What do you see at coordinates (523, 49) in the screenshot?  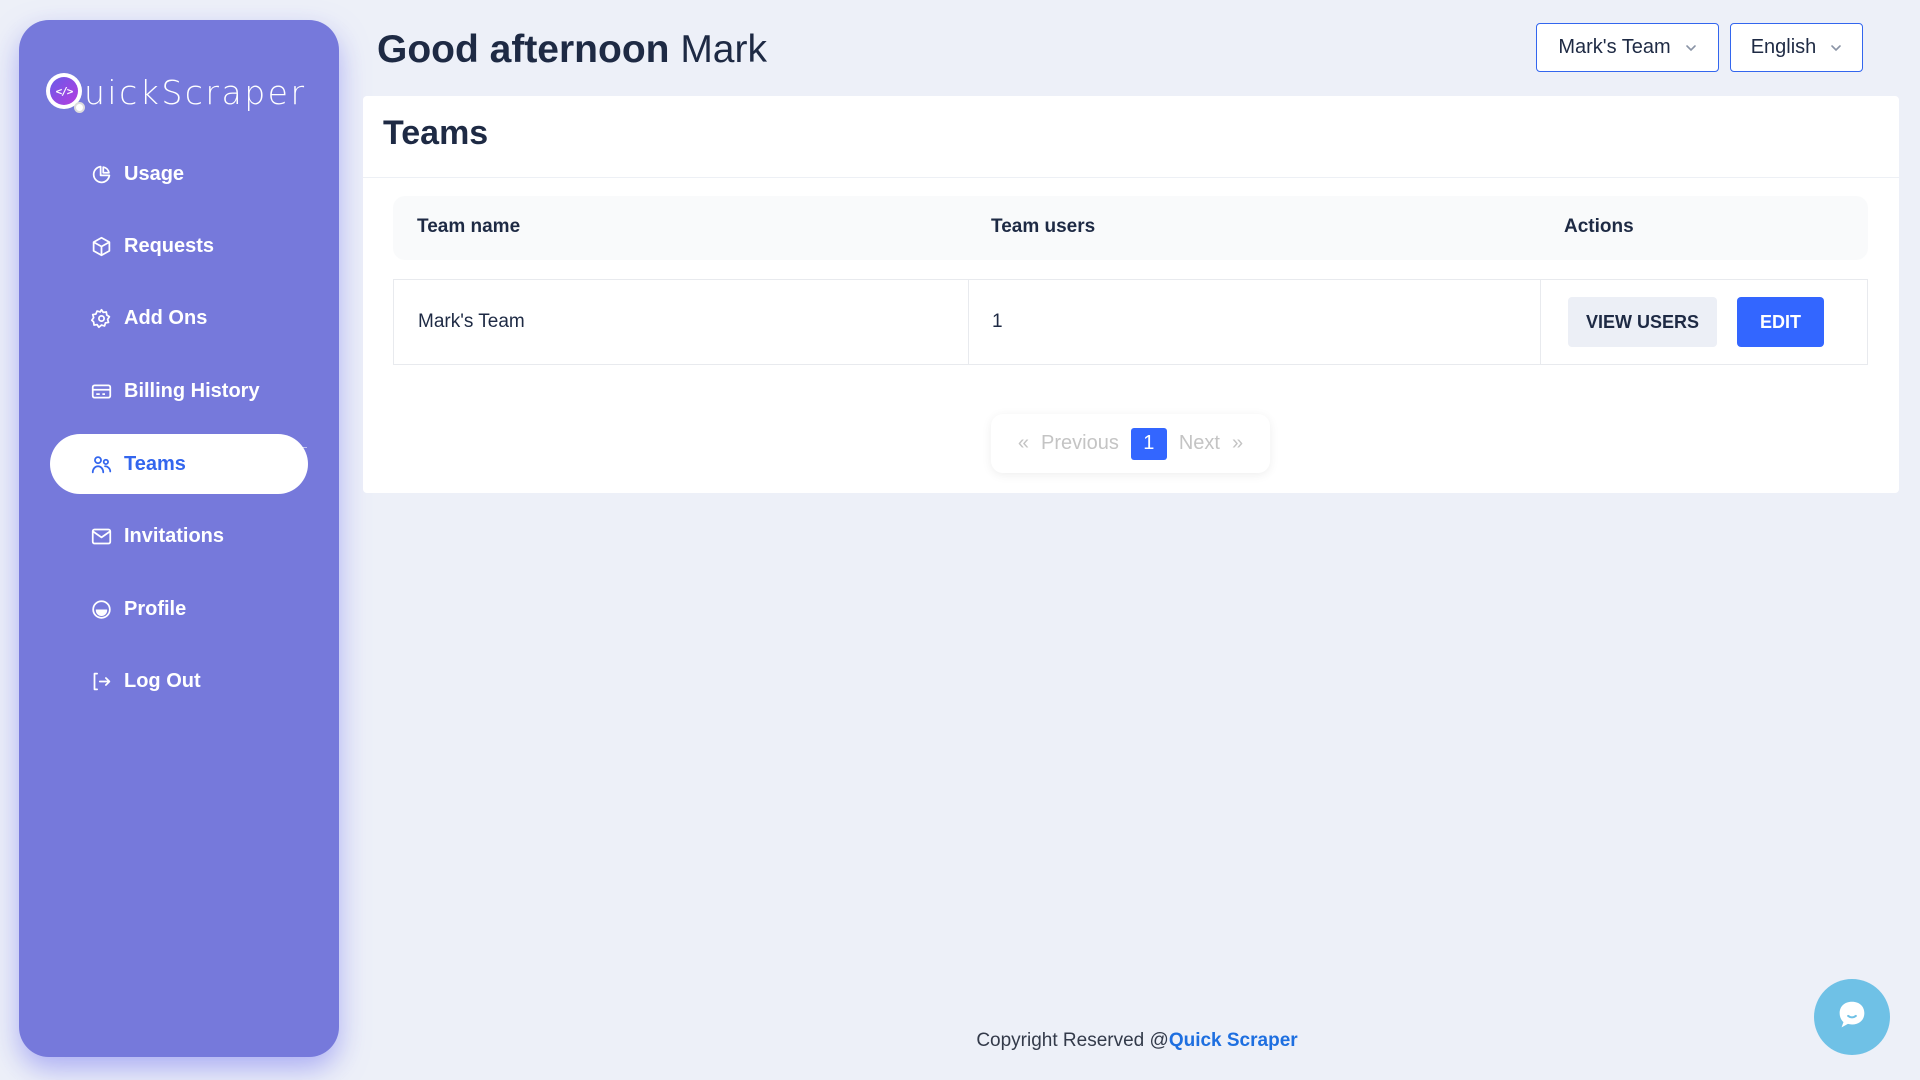 I see `greeting-text: Good afternoon` at bounding box center [523, 49].